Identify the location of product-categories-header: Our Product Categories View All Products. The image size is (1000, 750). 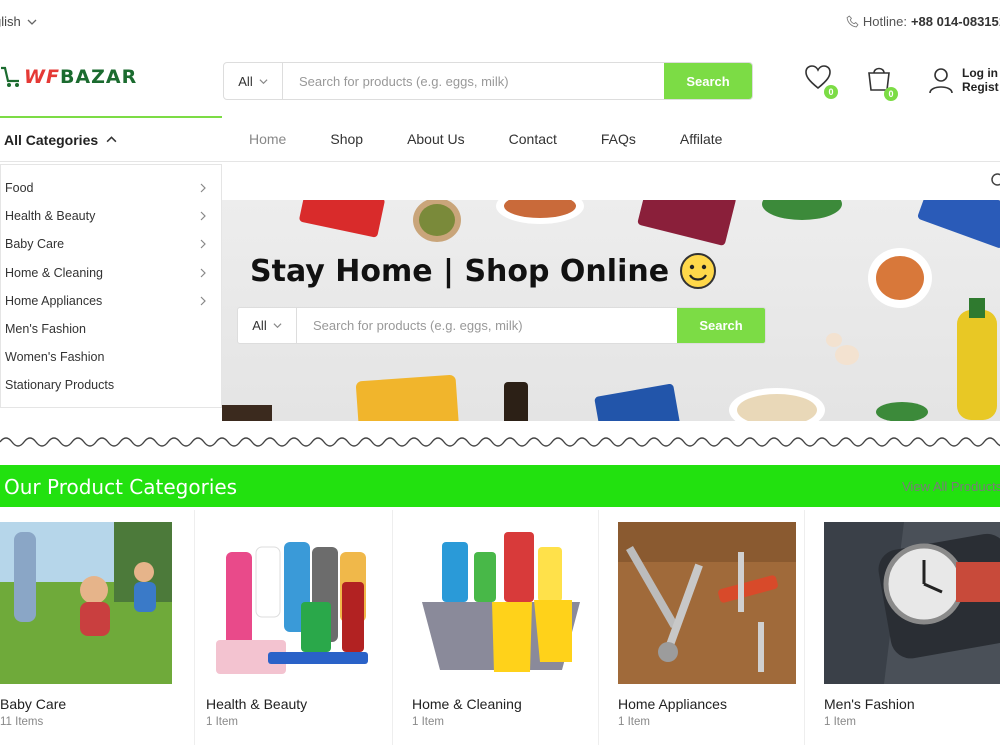
(500, 486).